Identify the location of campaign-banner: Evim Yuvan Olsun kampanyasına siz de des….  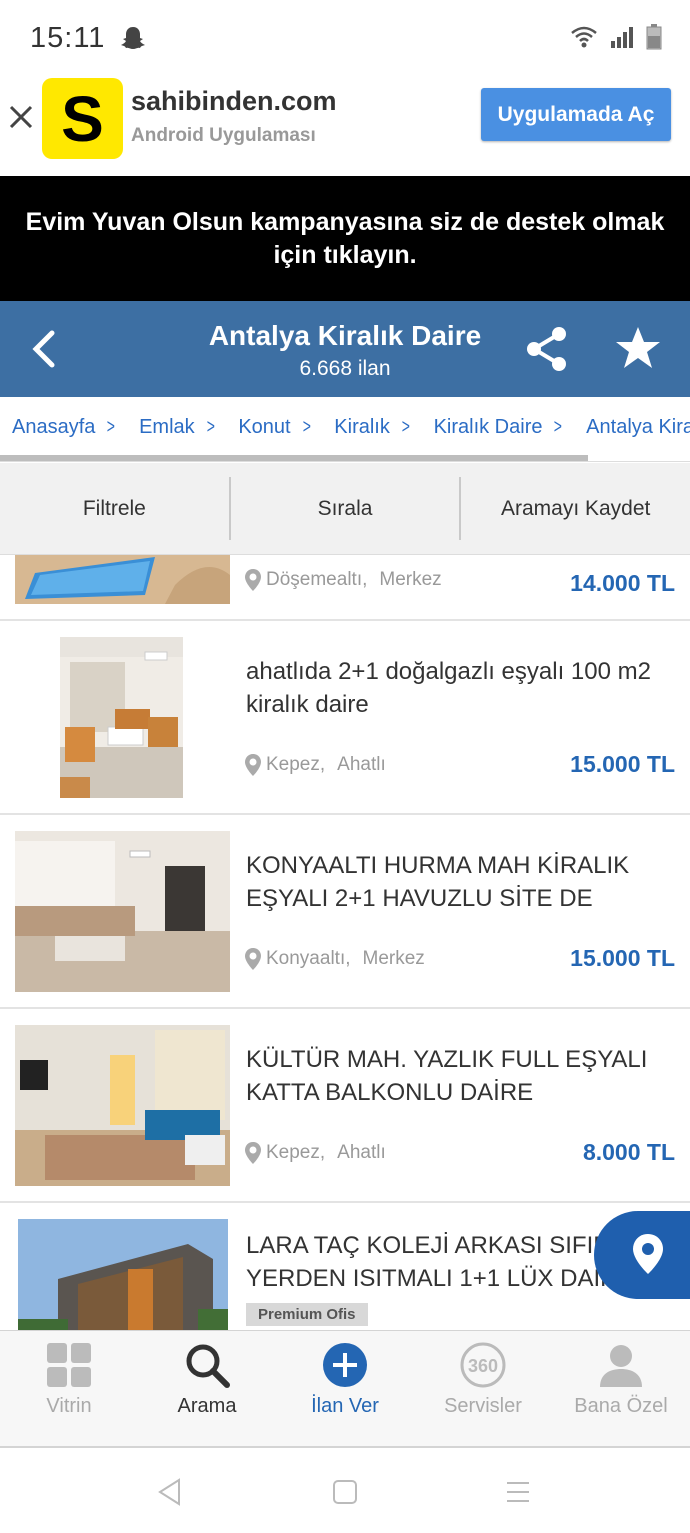
(345, 238).